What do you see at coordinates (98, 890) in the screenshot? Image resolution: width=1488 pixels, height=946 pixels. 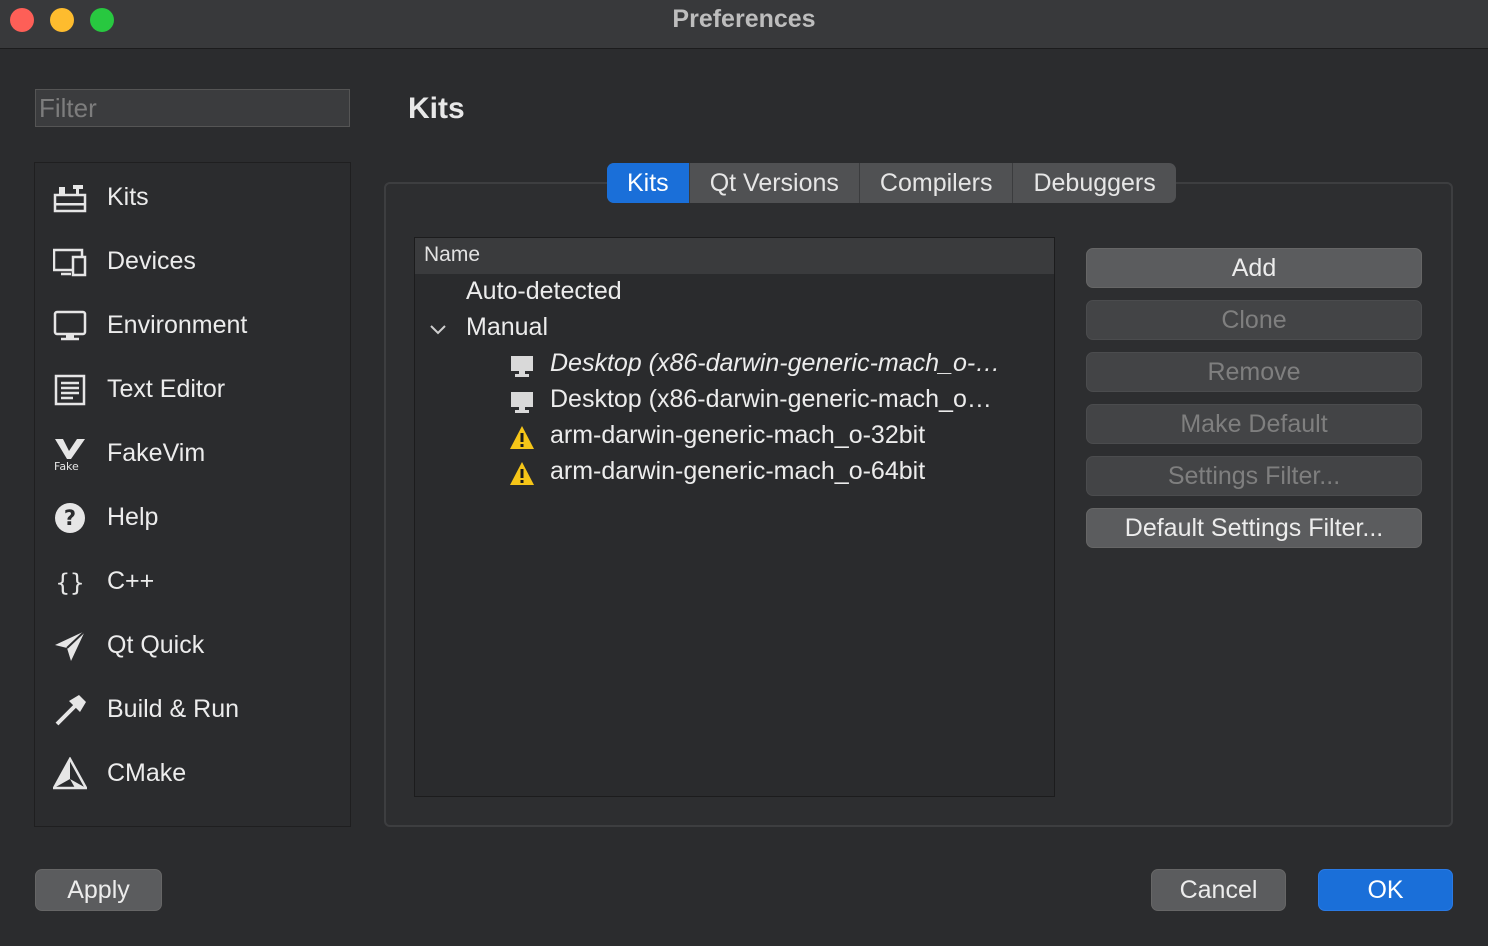 I see `apply-button: Apply` at bounding box center [98, 890].